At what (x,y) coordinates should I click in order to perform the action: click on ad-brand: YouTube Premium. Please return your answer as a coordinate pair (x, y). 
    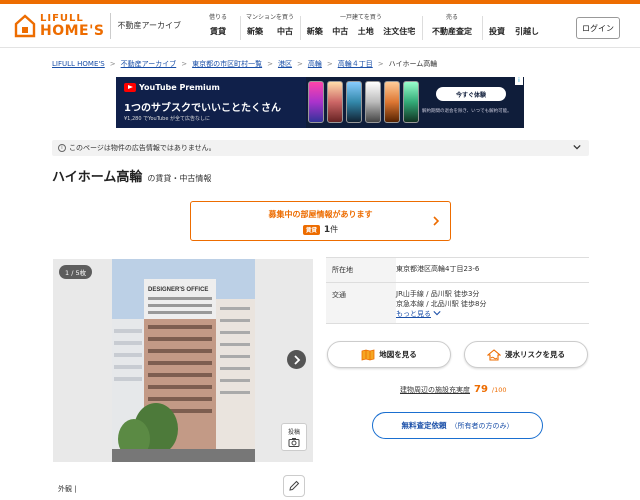
    Looking at the image, I should click on (179, 87).